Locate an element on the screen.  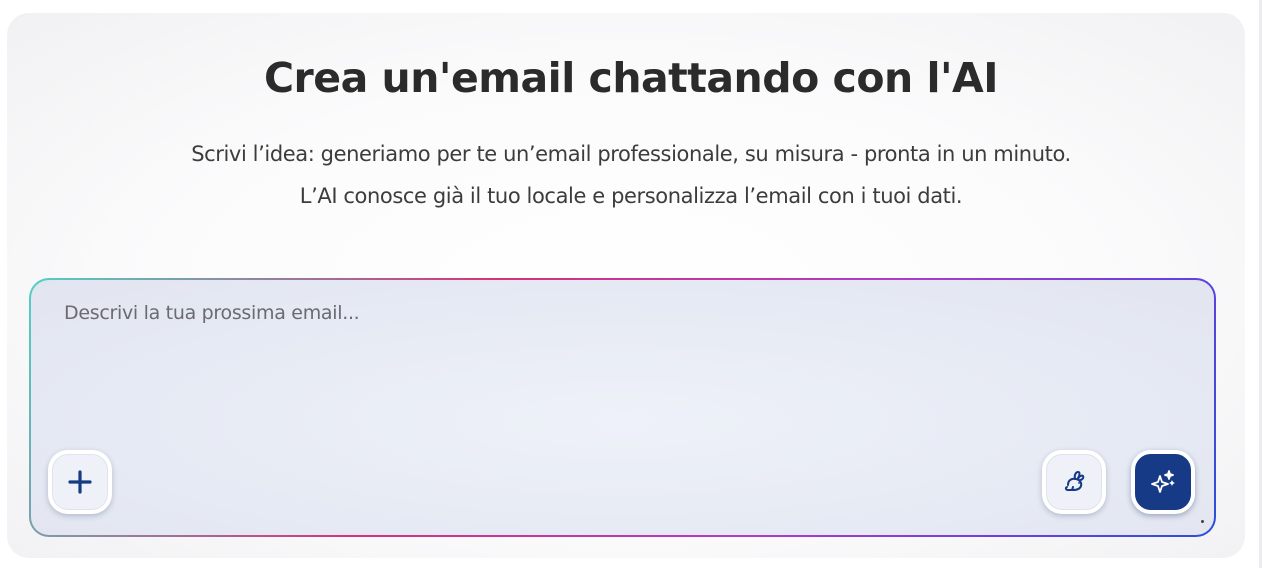
sparkles-icon is located at coordinates (1163, 481).